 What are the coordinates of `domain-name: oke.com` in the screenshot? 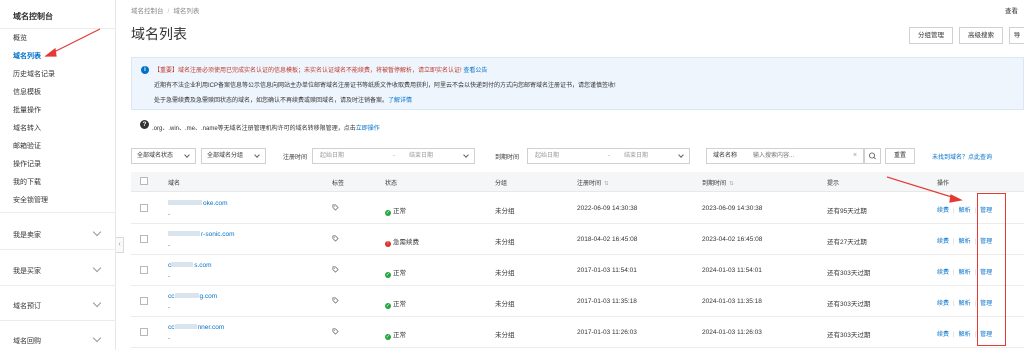 It's located at (215, 203).